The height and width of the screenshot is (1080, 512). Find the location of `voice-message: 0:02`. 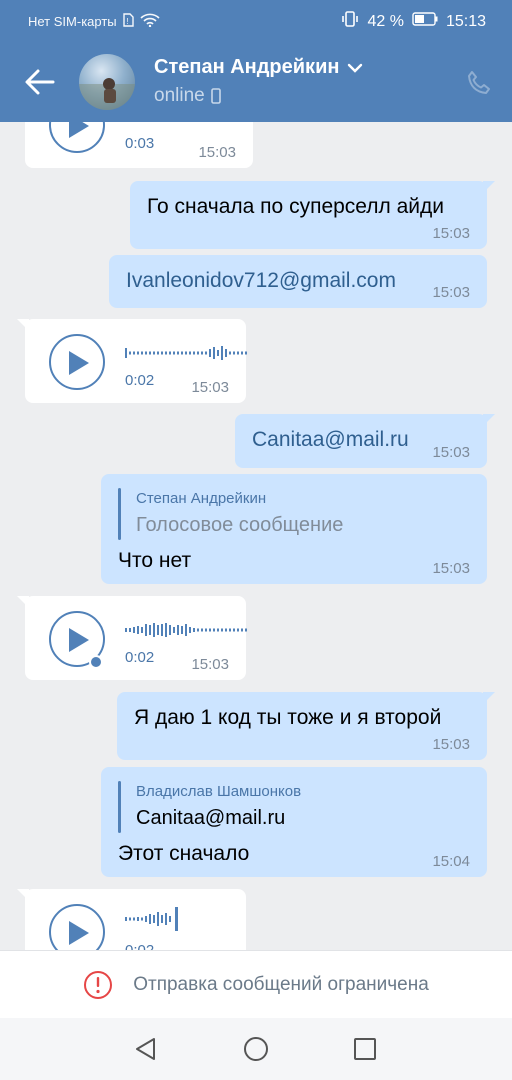

voice-message: 0:02 is located at coordinates (131, 919).